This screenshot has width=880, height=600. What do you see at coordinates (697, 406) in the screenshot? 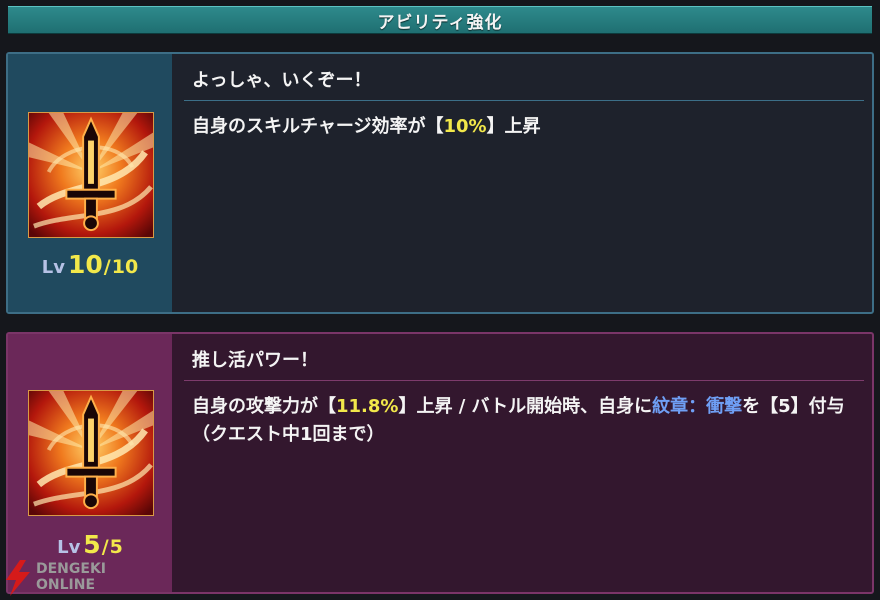
I see `emblem-link: 紋章：衝撃` at bounding box center [697, 406].